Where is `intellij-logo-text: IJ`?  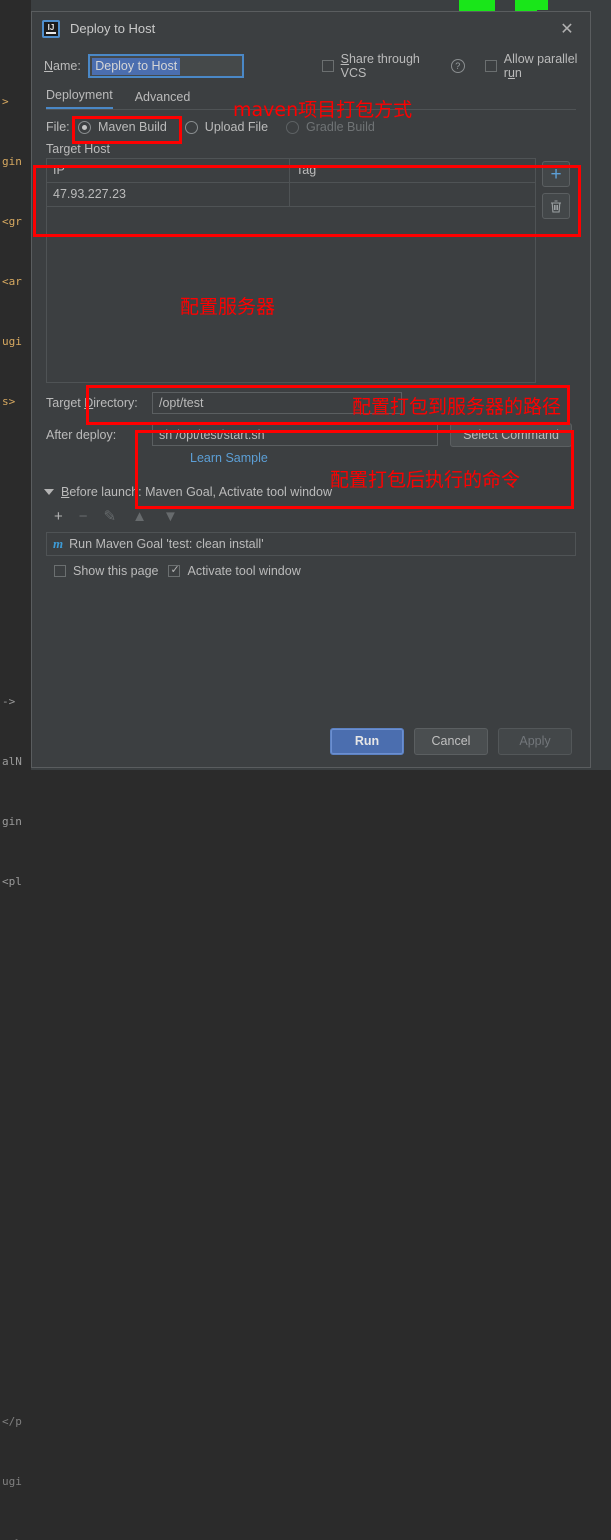
intellij-logo-text: IJ is located at coordinates (51, 27).